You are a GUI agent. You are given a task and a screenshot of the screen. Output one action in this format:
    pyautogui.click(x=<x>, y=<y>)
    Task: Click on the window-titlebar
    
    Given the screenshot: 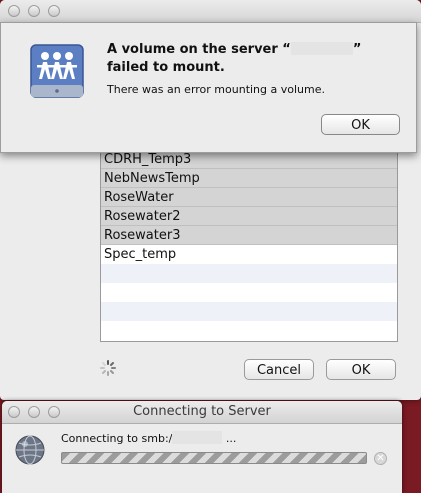 What is the action you would take?
    pyautogui.click(x=210, y=11)
    